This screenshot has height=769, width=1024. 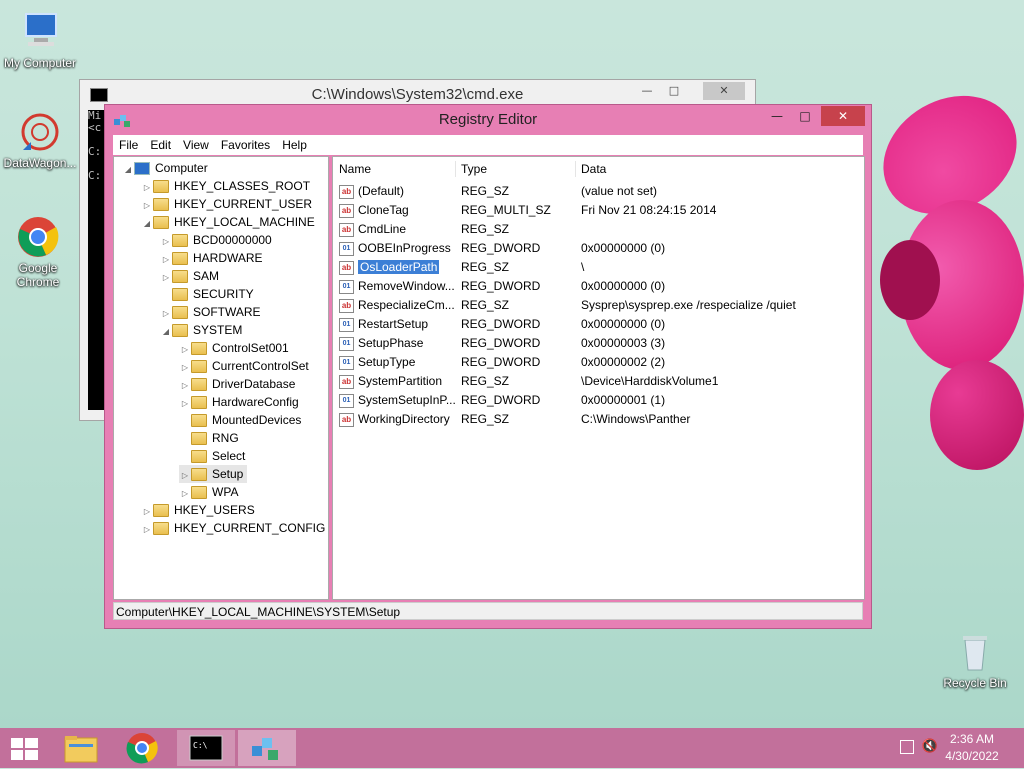 What do you see at coordinates (650, 381) in the screenshot?
I see `value-data: \Device\HarddiskVolume1` at bounding box center [650, 381].